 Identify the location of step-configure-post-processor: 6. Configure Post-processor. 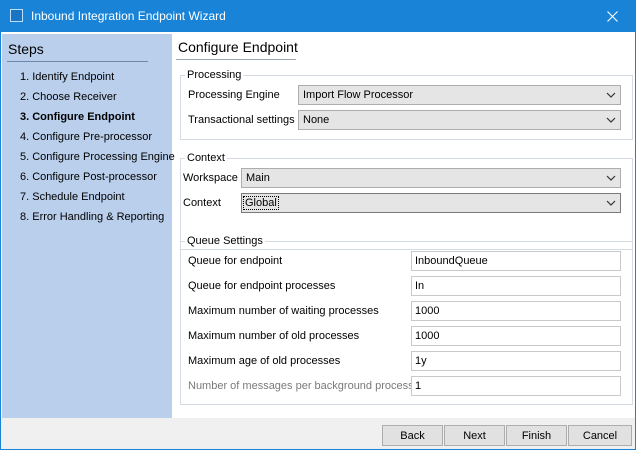
(88, 177).